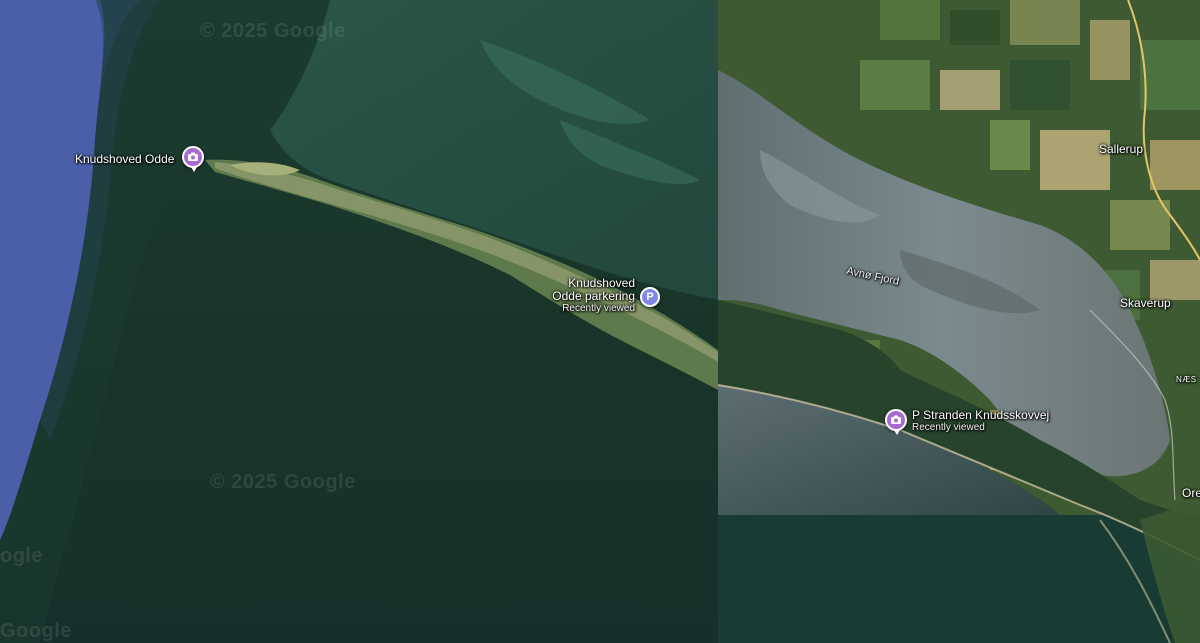 This screenshot has height=643, width=1200. What do you see at coordinates (124, 159) in the screenshot?
I see `place-label-knudshoved-odde: Knudshoved Odde` at bounding box center [124, 159].